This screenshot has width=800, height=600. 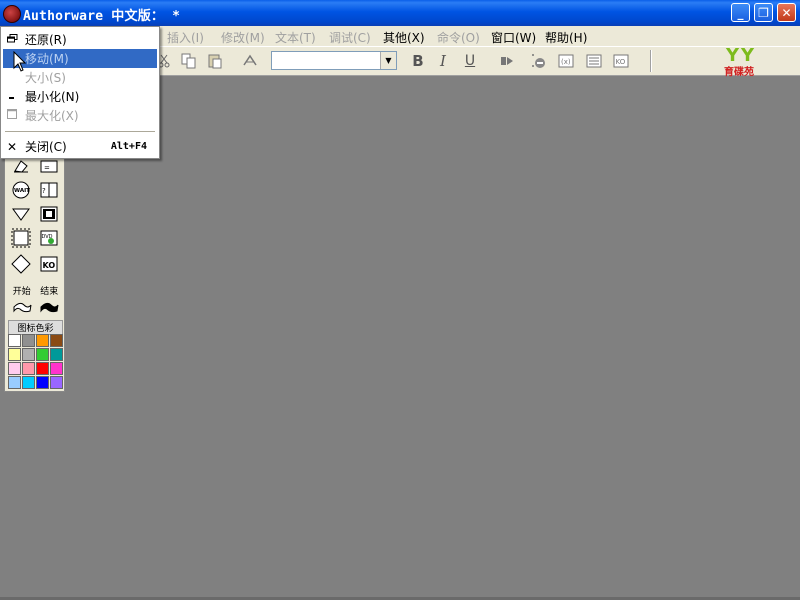 I want to click on mouse-cursor-icon, so click(x=20, y=61).